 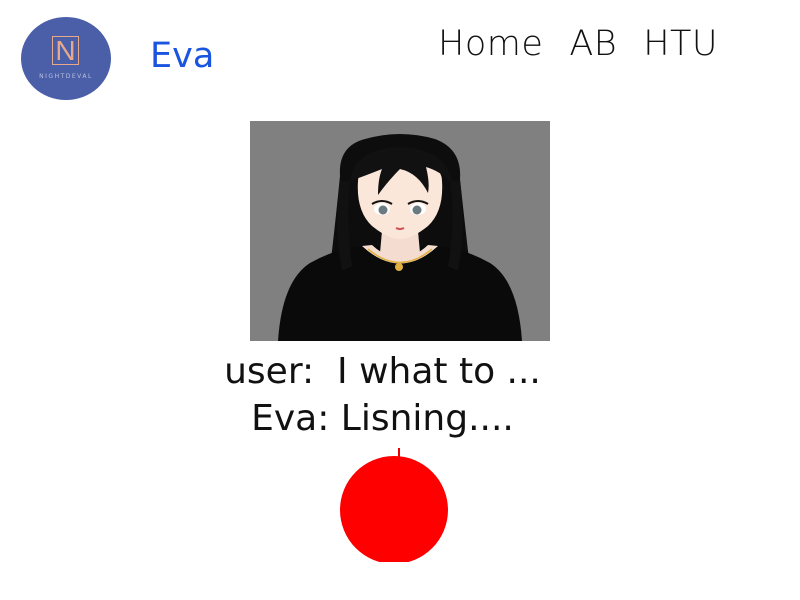 What do you see at coordinates (394, 510) in the screenshot?
I see `record-button` at bounding box center [394, 510].